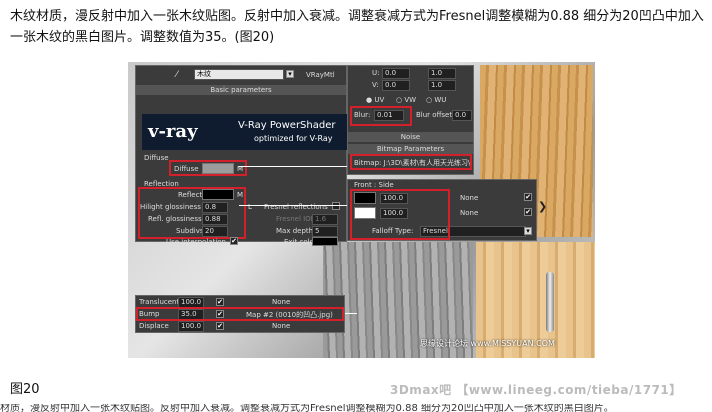 This screenshot has width=712, height=412. What do you see at coordinates (381, 116) in the screenshot?
I see `blur-highlight` at bounding box center [381, 116].